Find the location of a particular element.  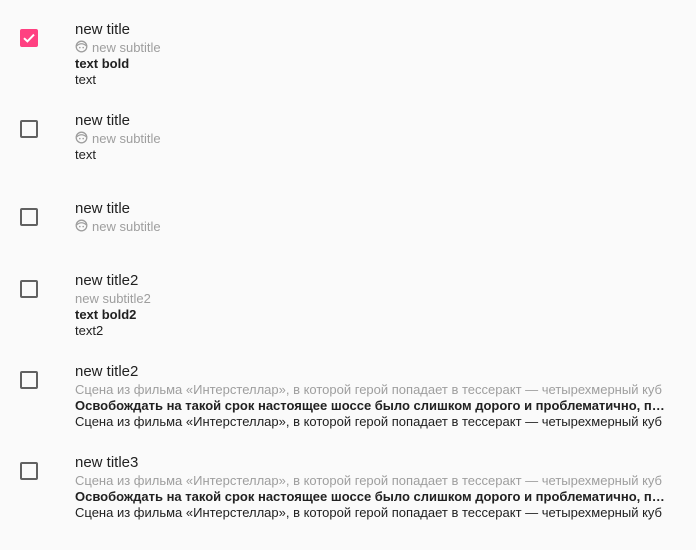

item-title: new title3 is located at coordinates (107, 462).